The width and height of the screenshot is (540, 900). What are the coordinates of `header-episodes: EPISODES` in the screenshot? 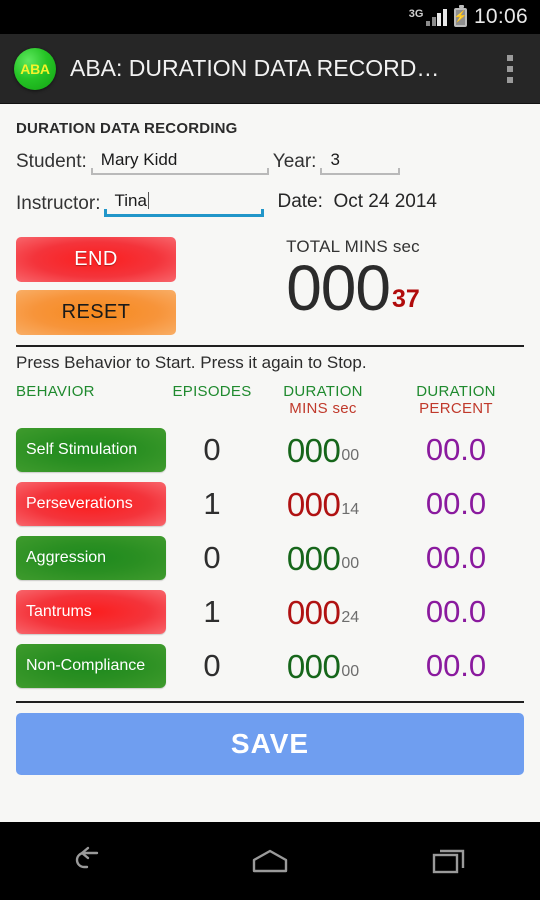 It's located at (212, 391).